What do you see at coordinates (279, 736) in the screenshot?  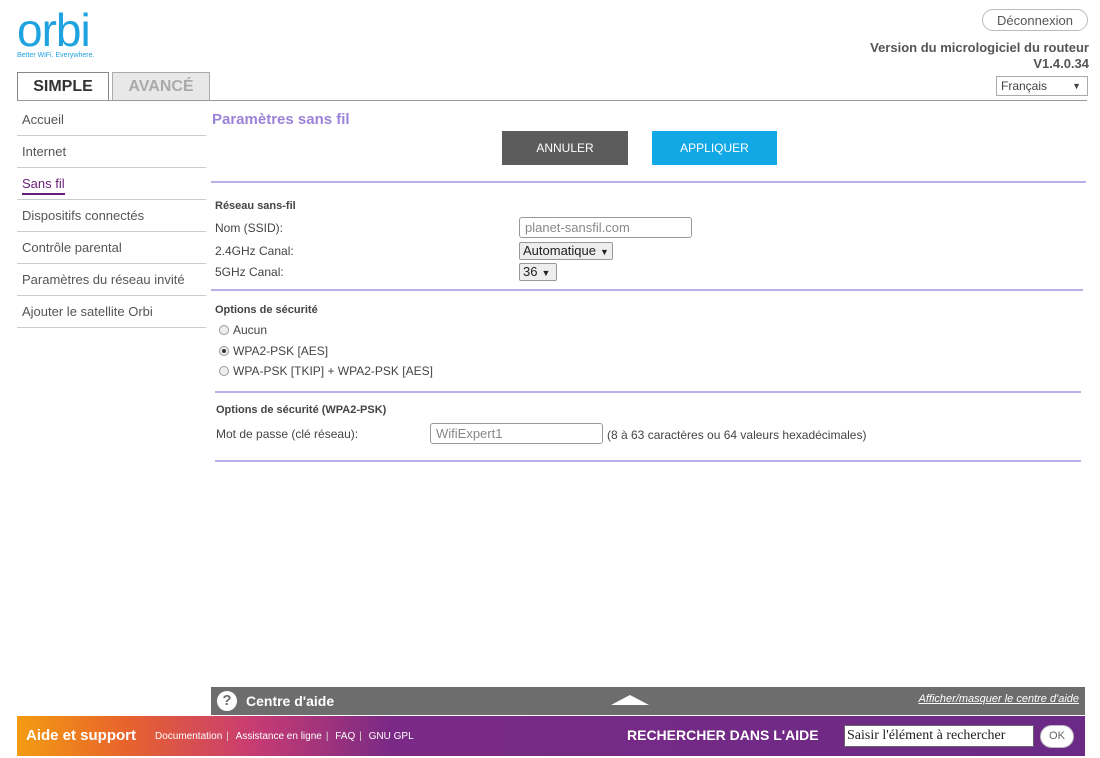 I see `footer-link-assistance: Assistance en ligne` at bounding box center [279, 736].